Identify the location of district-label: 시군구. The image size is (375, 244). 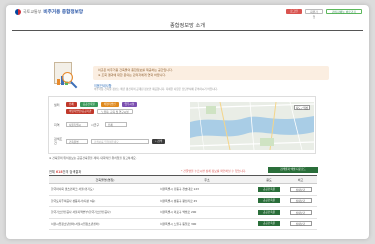
(95, 124).